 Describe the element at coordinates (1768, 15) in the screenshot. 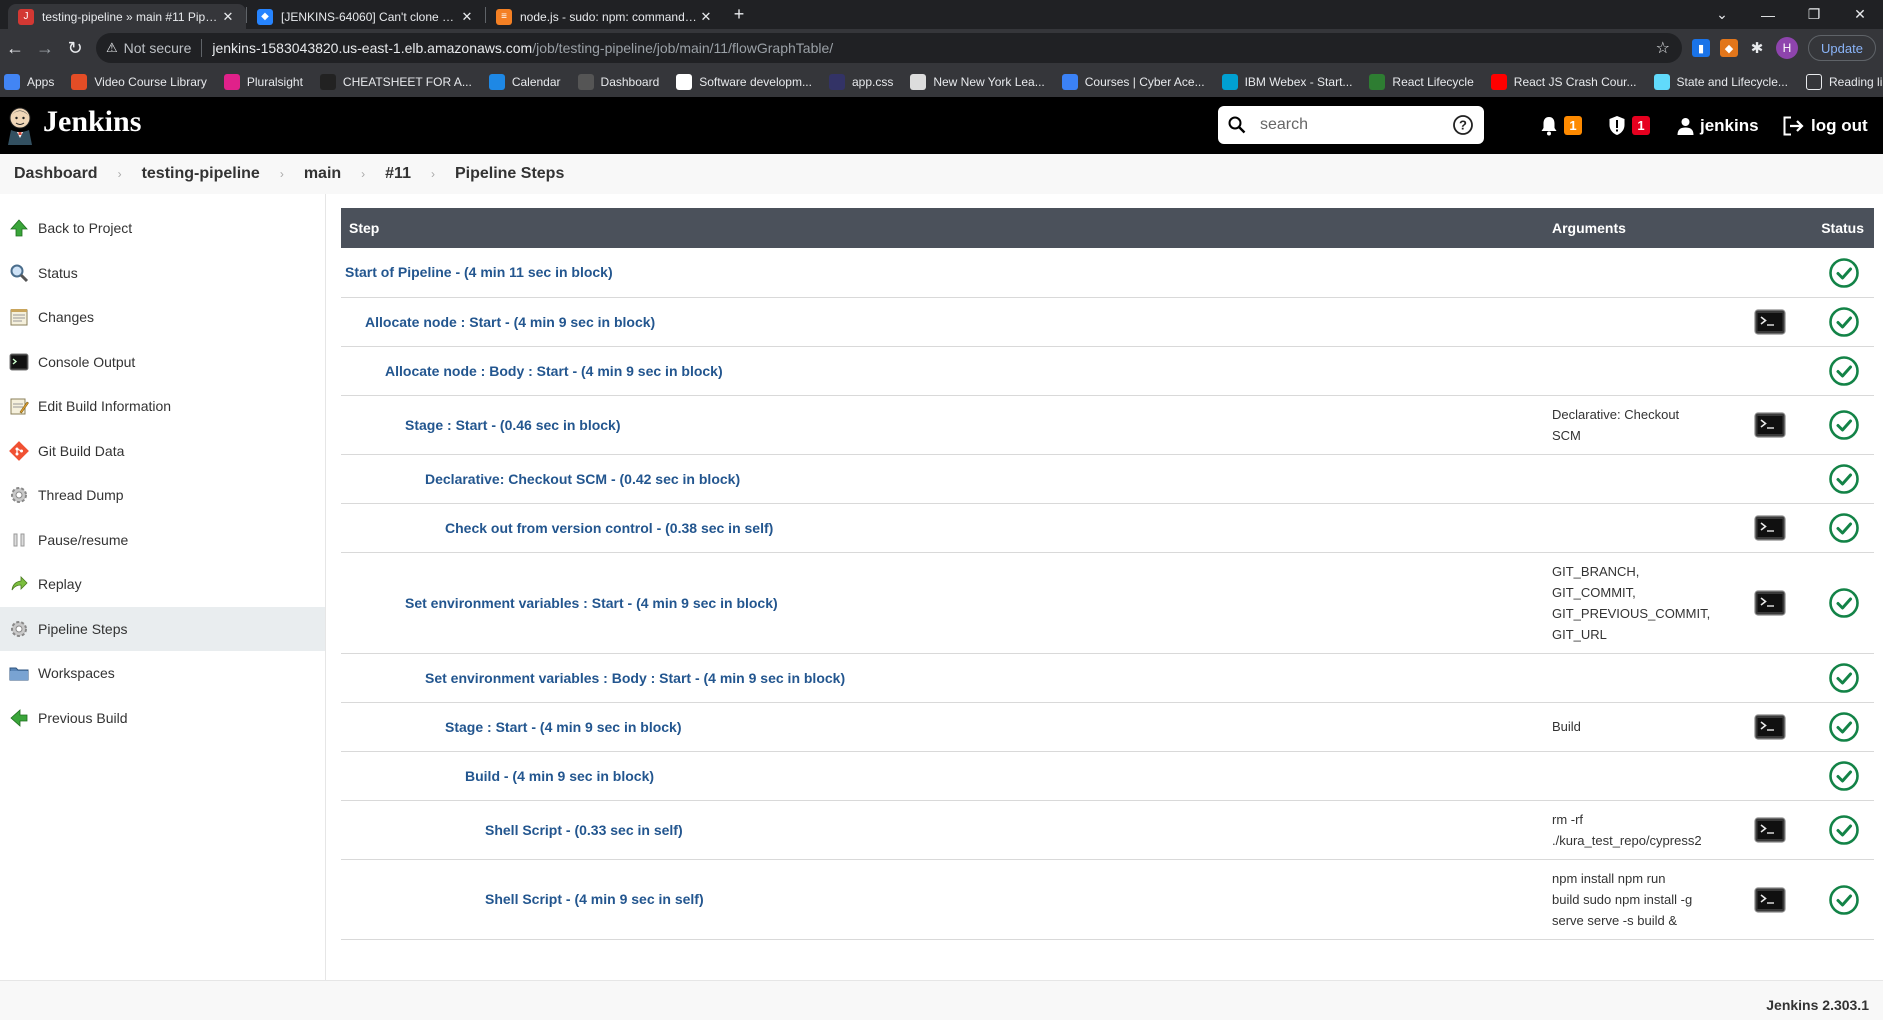

I see `minimize-icon: —` at that location.